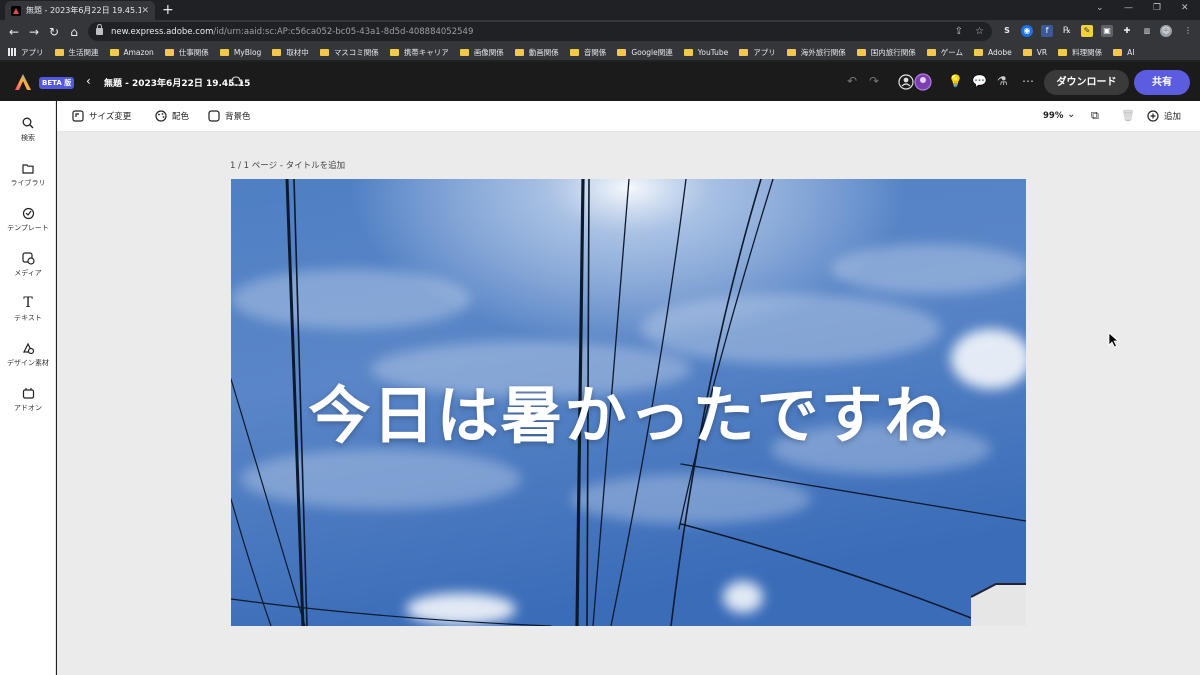 Image resolution: width=1200 pixels, height=675 pixels. What do you see at coordinates (488, 52) in the screenshot?
I see `bookmark-label: 画像関係` at bounding box center [488, 52].